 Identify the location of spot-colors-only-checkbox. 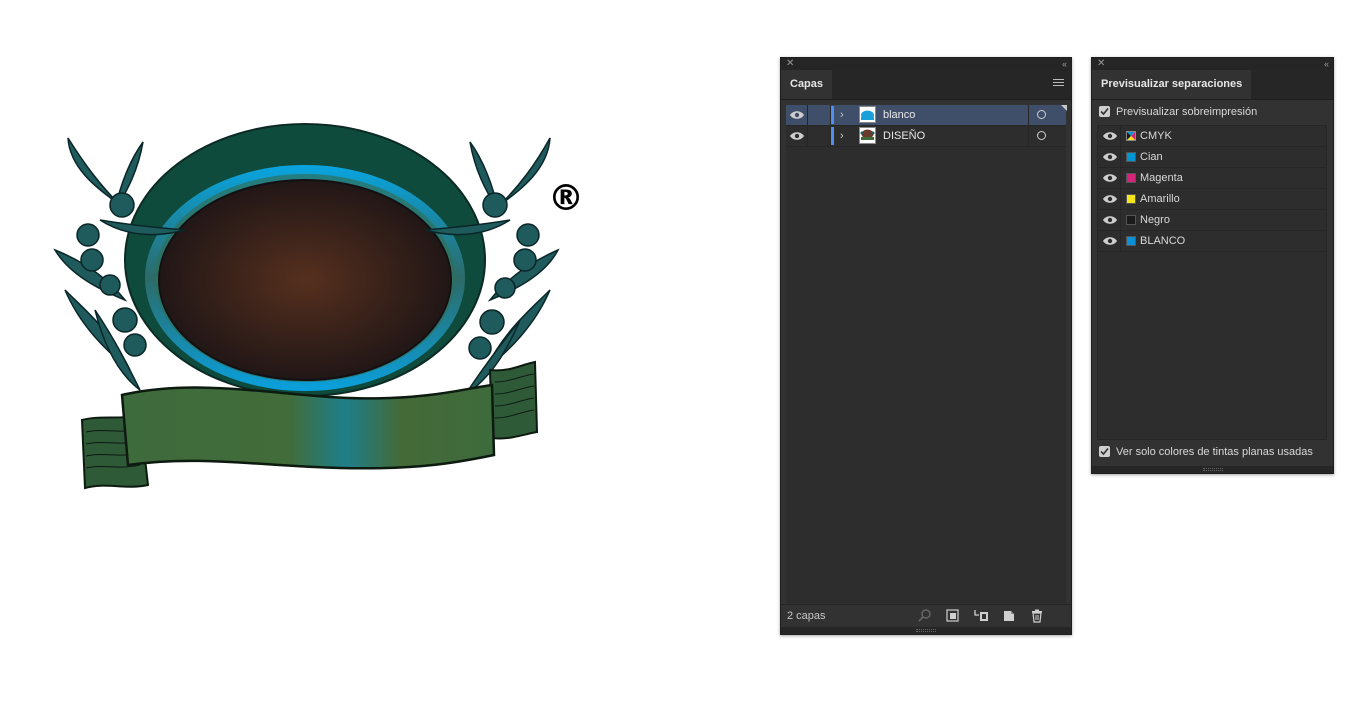
(1104, 451).